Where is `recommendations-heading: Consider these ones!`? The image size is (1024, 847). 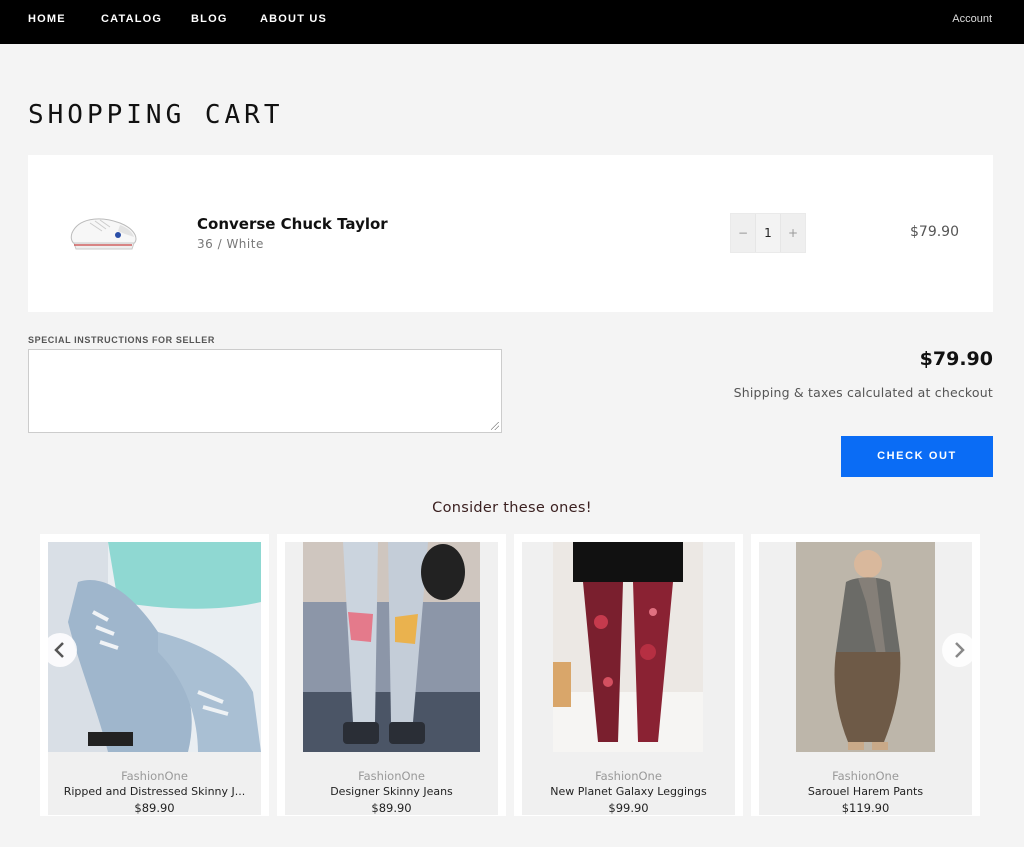
recommendations-heading: Consider these ones! is located at coordinates (512, 508).